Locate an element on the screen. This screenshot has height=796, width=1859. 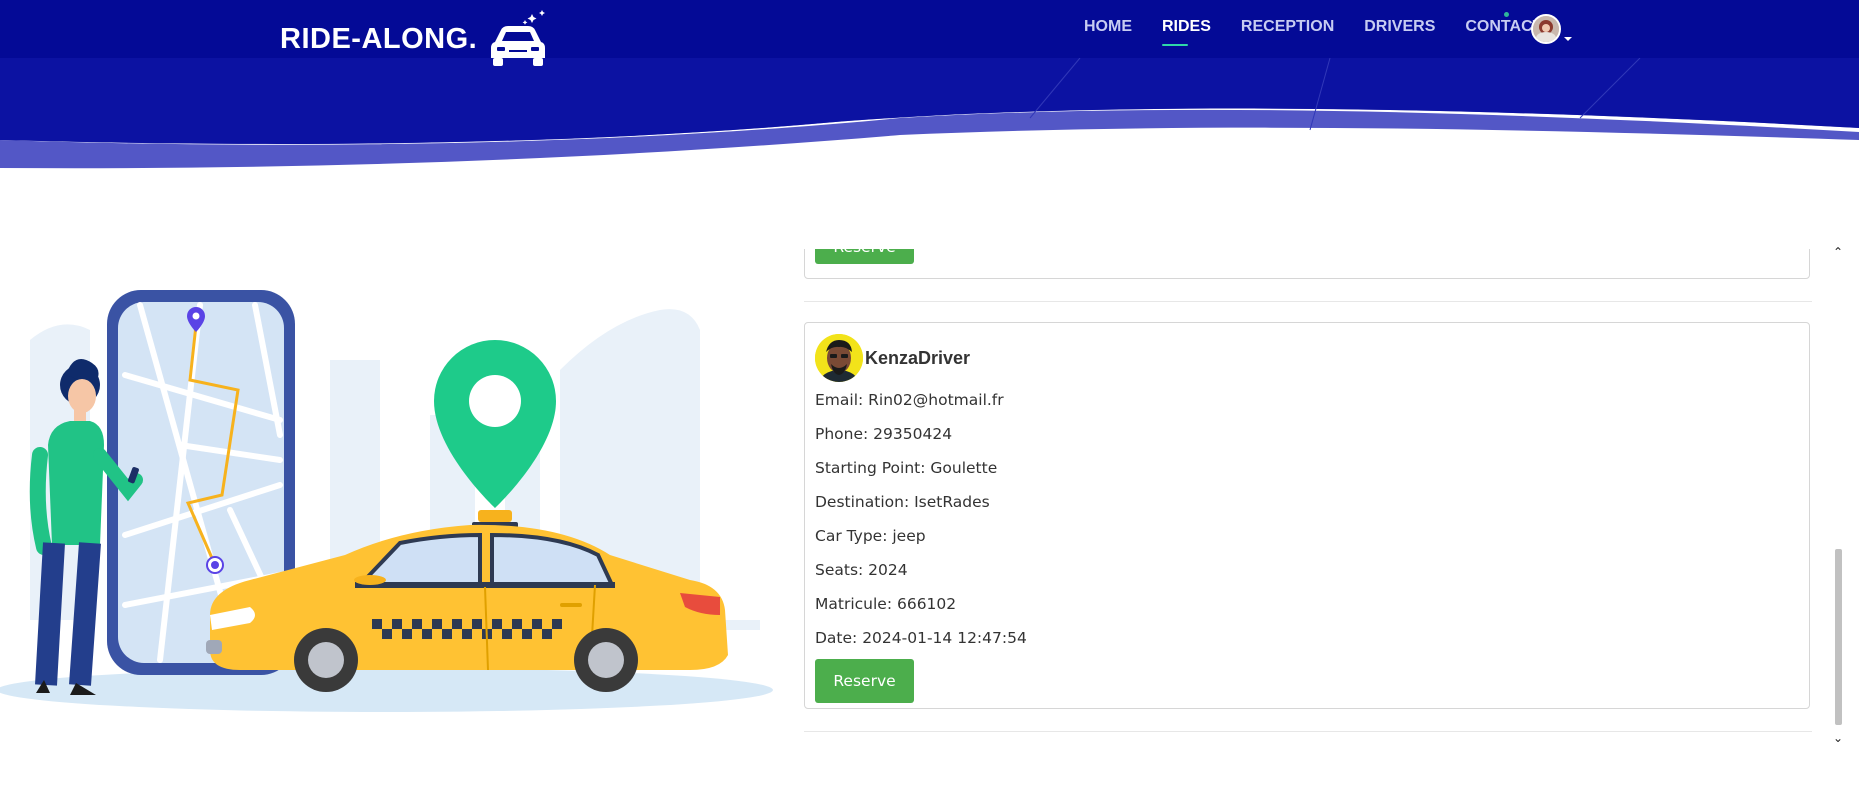
user-avatar is located at coordinates (1546, 29).